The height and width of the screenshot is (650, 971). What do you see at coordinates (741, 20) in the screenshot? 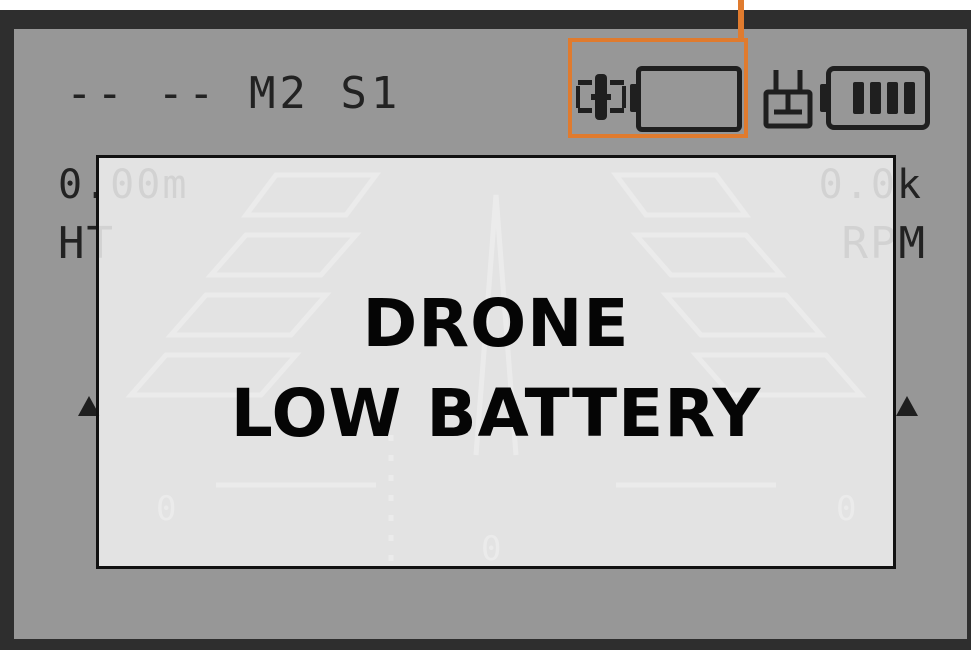
I see `callout-line` at bounding box center [741, 20].